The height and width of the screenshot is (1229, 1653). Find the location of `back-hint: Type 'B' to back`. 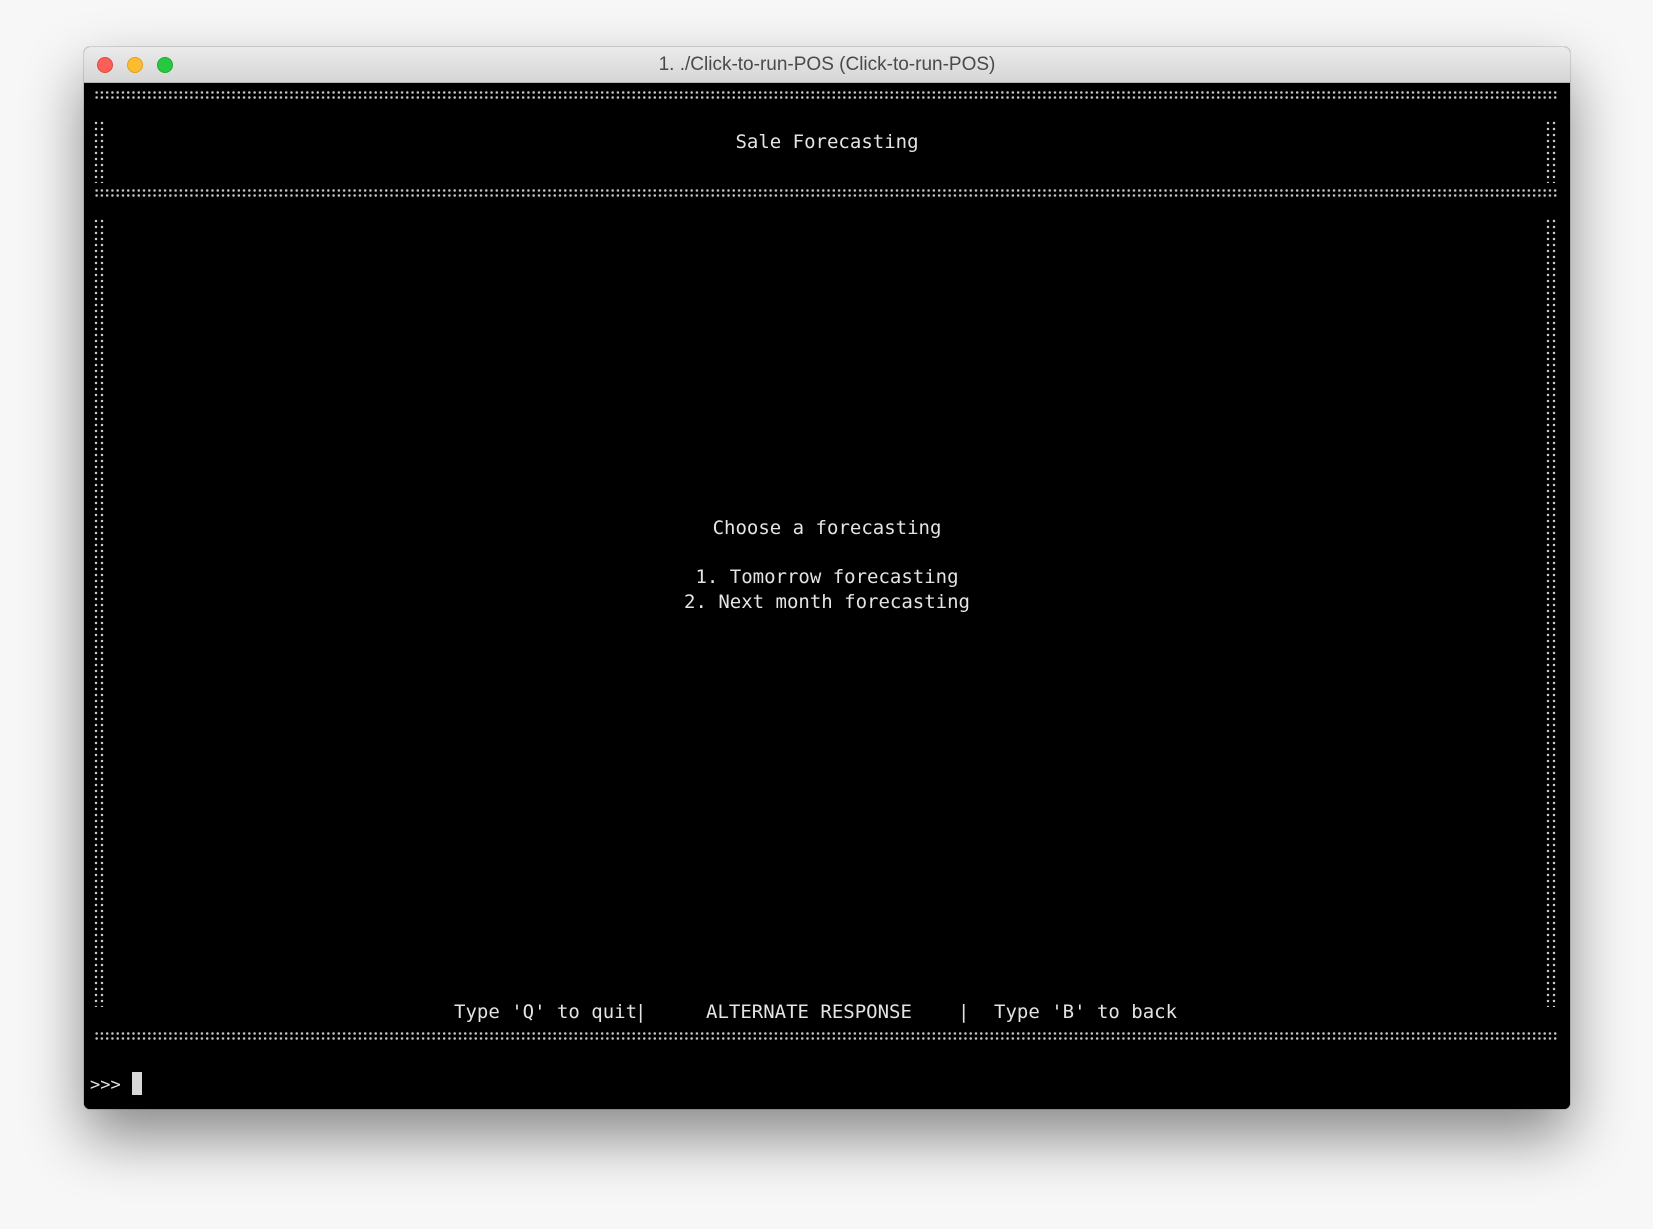

back-hint: Type 'B' to back is located at coordinates (1086, 1012).